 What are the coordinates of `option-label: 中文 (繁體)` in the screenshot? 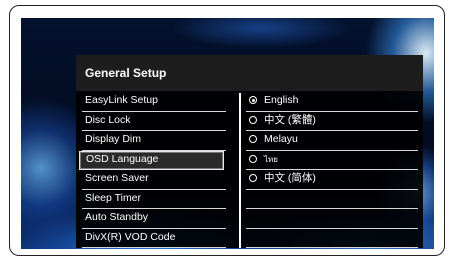 It's located at (290, 119).